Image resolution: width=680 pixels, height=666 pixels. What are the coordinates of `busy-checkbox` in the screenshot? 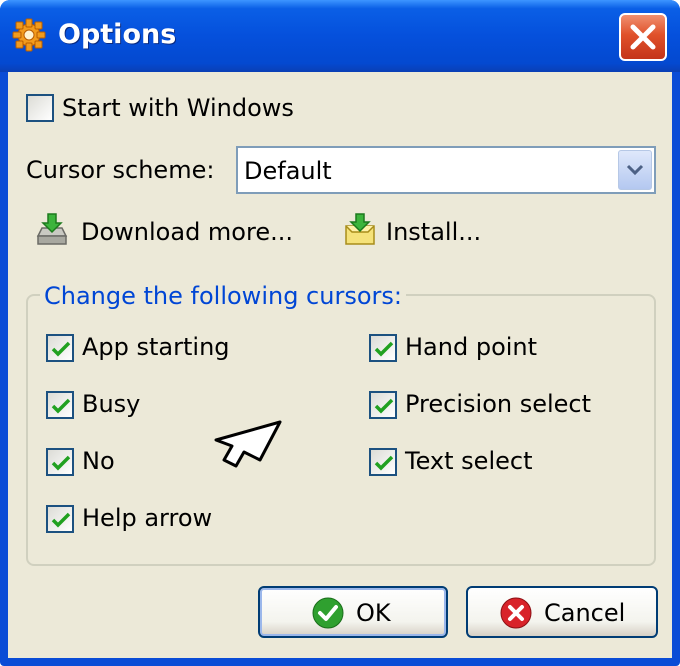 It's located at (60, 405).